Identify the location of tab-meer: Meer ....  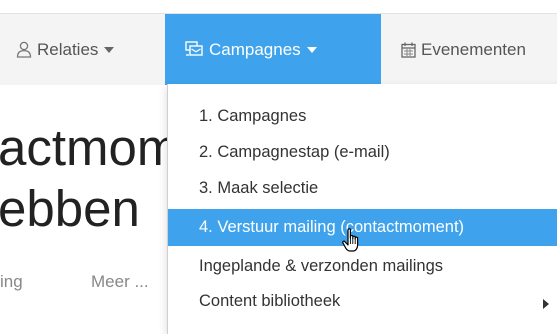
(120, 282).